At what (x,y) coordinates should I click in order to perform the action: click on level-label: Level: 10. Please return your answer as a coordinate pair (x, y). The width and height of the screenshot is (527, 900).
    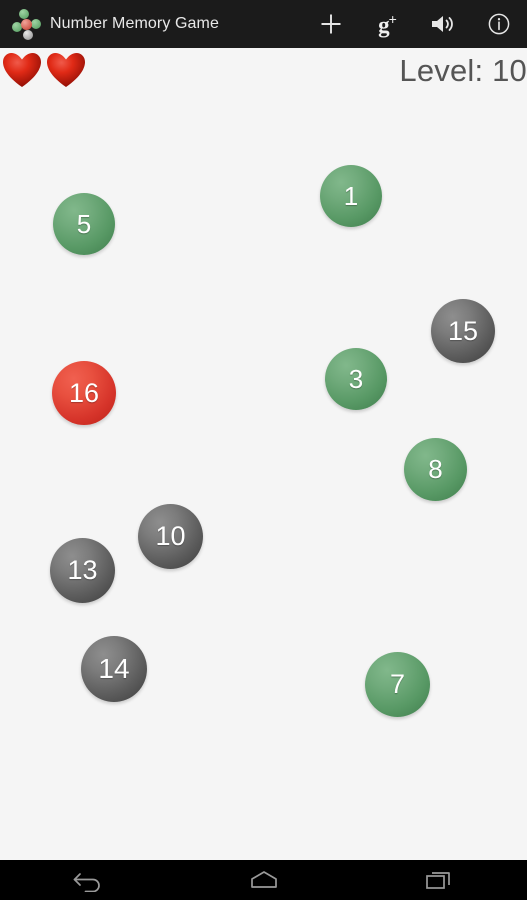
    Looking at the image, I should click on (463, 70).